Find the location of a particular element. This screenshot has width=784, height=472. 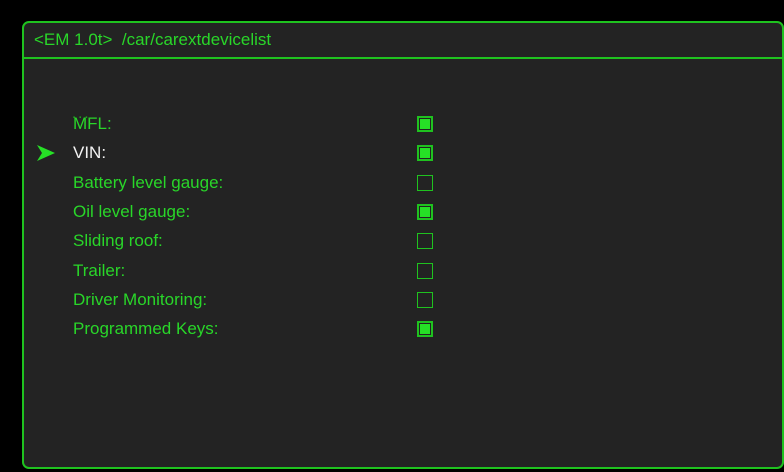

list-item-label: Battery level gauge: is located at coordinates (148, 182).